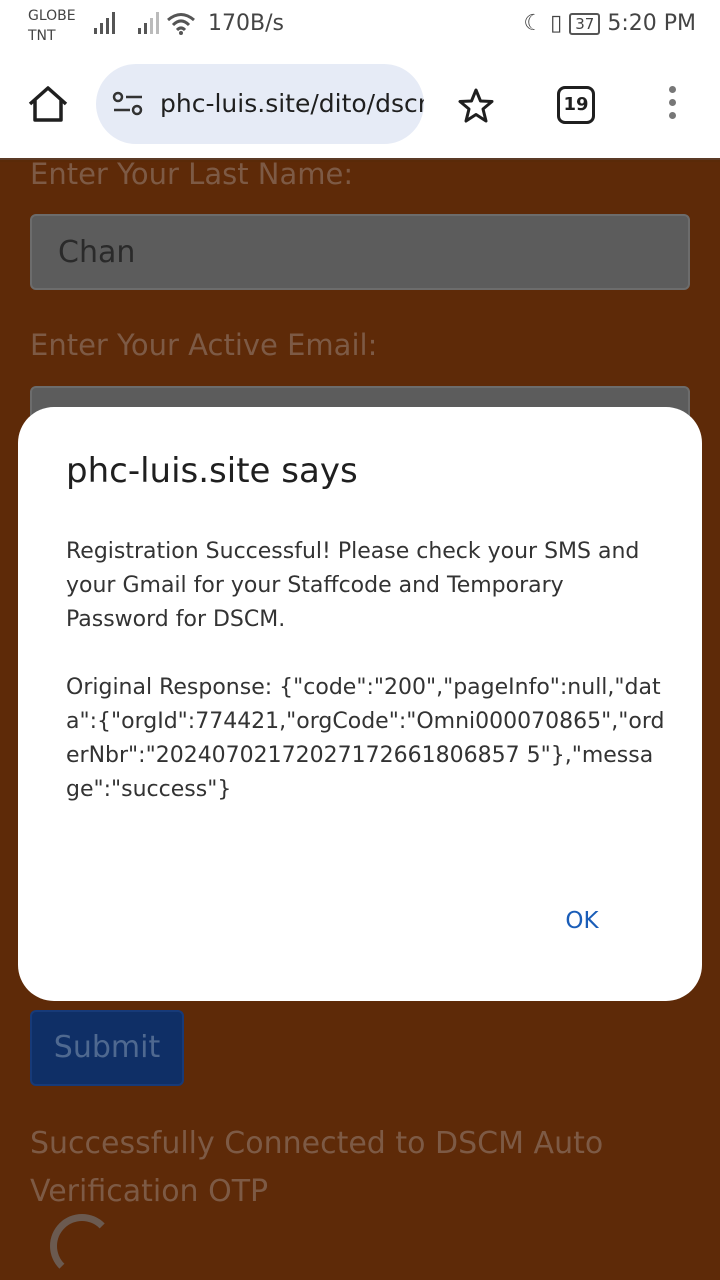 The width and height of the screenshot is (720, 1280). What do you see at coordinates (246, 23) in the screenshot?
I see `network-speed: 170B/s` at bounding box center [246, 23].